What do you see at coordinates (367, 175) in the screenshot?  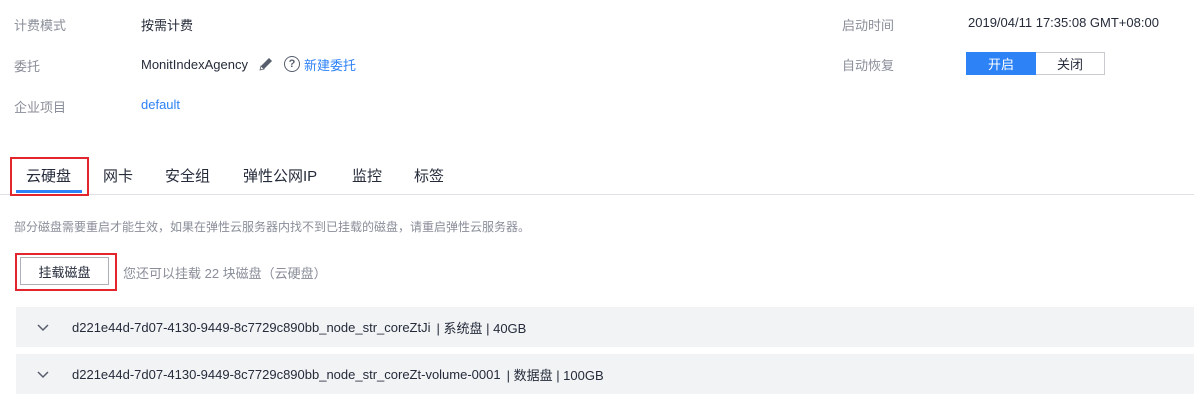 I see `tab-monitoring: 监控` at bounding box center [367, 175].